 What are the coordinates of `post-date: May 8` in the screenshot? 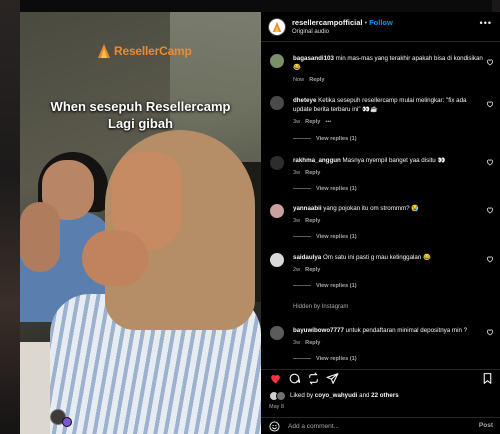 It's located at (276, 407).